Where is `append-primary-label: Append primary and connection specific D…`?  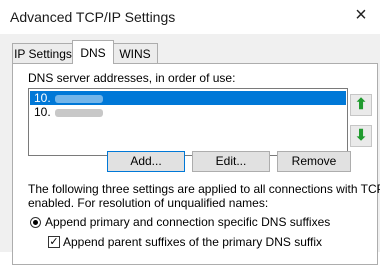 append-primary-label: Append primary and connection specific D… is located at coordinates (187, 222).